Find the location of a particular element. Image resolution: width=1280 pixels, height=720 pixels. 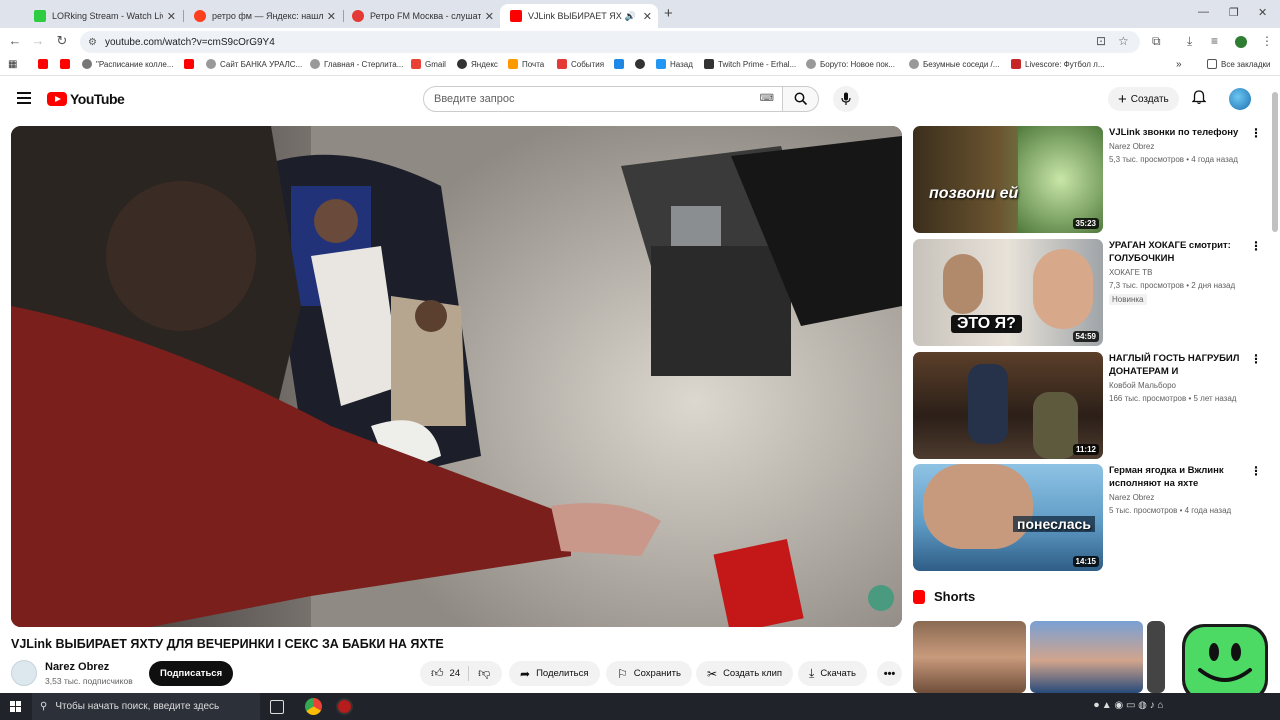

recommendation-title: Герман ягодка и Вжлинк исполняют на яхте is located at coordinates (1177, 477).